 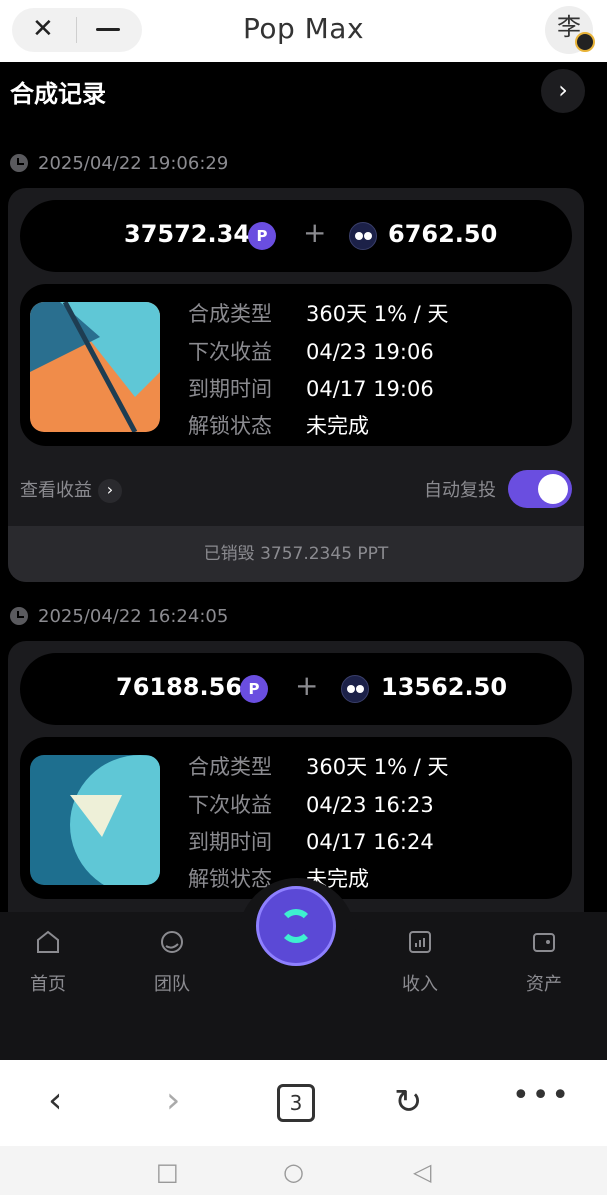 What do you see at coordinates (311, 352) in the screenshot?
I see `next-income-row: 下次收益 04/23 19:06` at bounding box center [311, 352].